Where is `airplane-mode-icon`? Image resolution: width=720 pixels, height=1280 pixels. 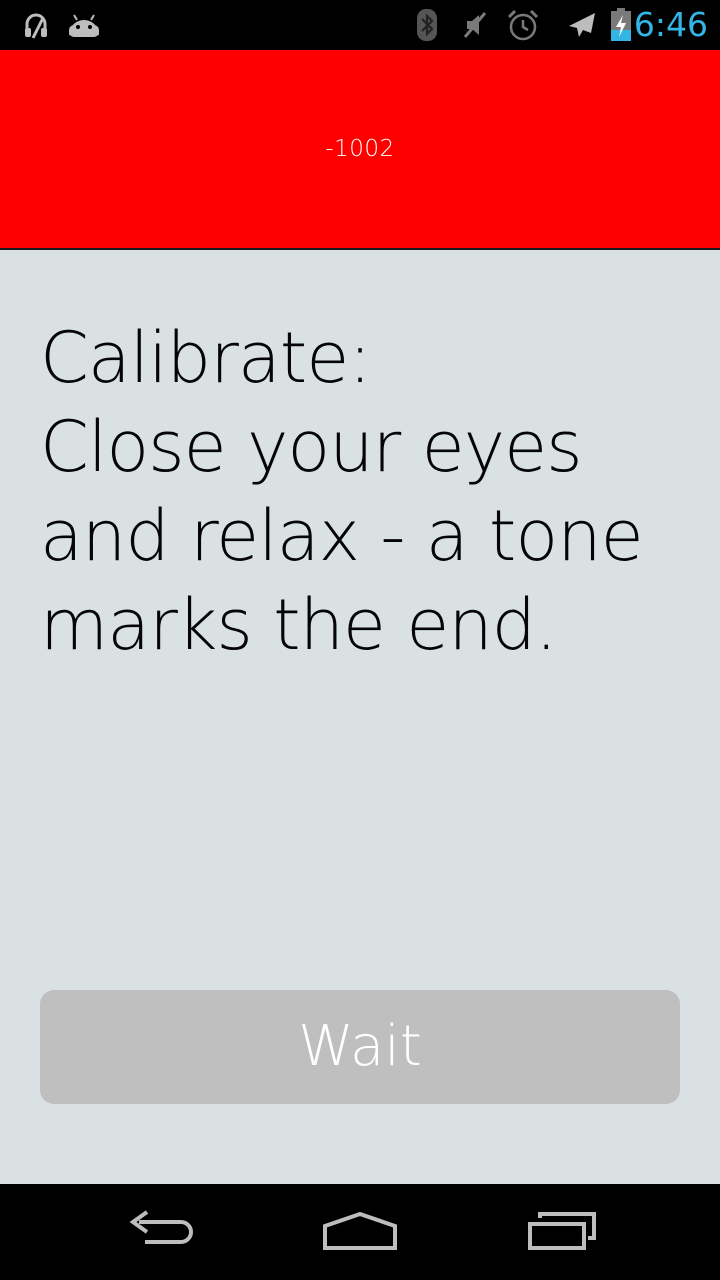
airplane-mode-icon is located at coordinates (581, 25).